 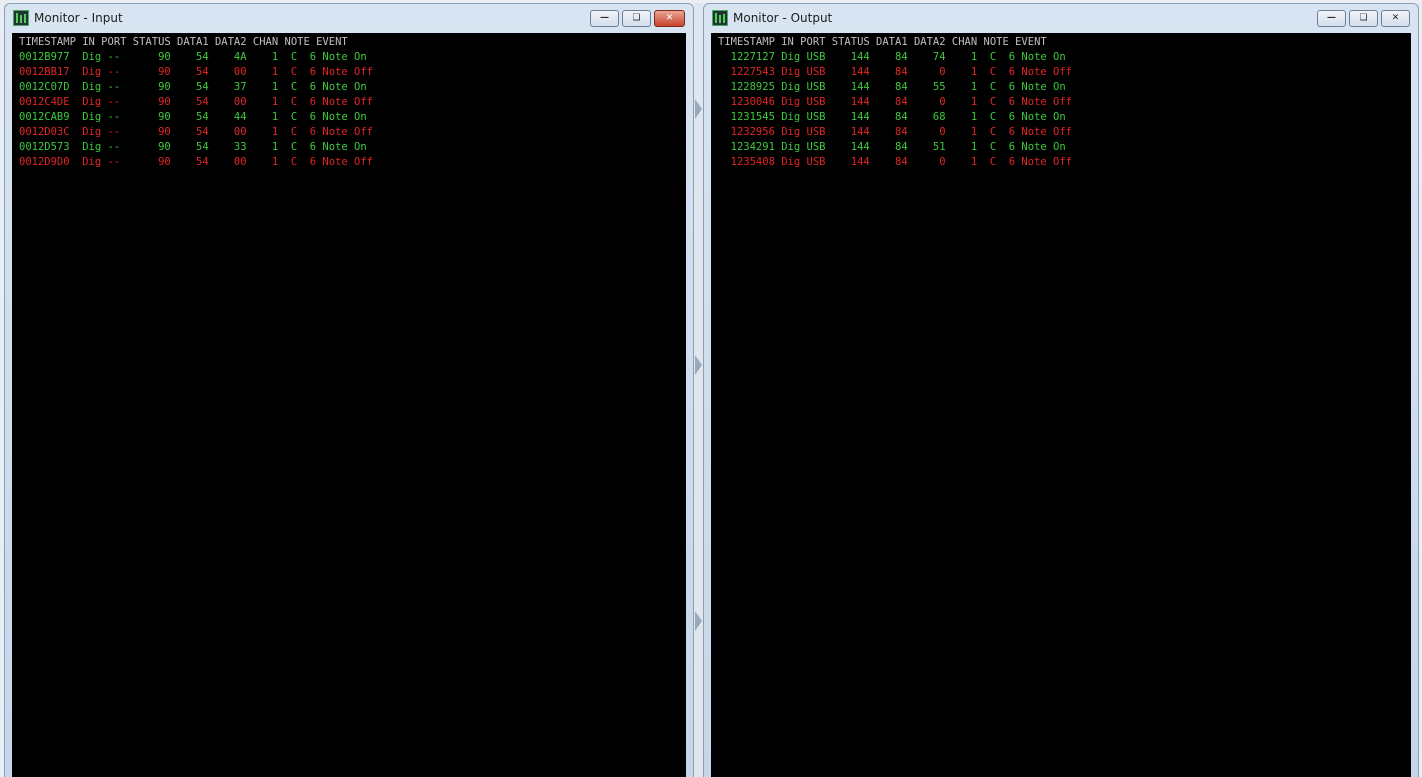 What do you see at coordinates (892, 147) in the screenshot?
I see `log-row: 1234291 Dig USB 144 84 51 1 C 6 Note On` at bounding box center [892, 147].